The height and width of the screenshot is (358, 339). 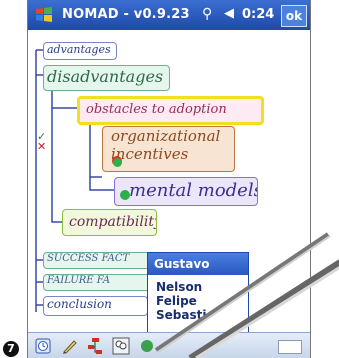 What do you see at coordinates (170, 110) in the screenshot?
I see `node-obstacles-selected: obstacles to adoption` at bounding box center [170, 110].